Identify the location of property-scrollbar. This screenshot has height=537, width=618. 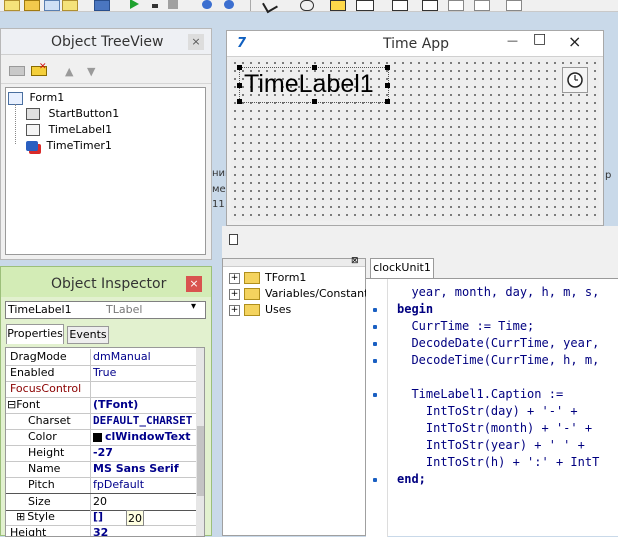
(200, 442).